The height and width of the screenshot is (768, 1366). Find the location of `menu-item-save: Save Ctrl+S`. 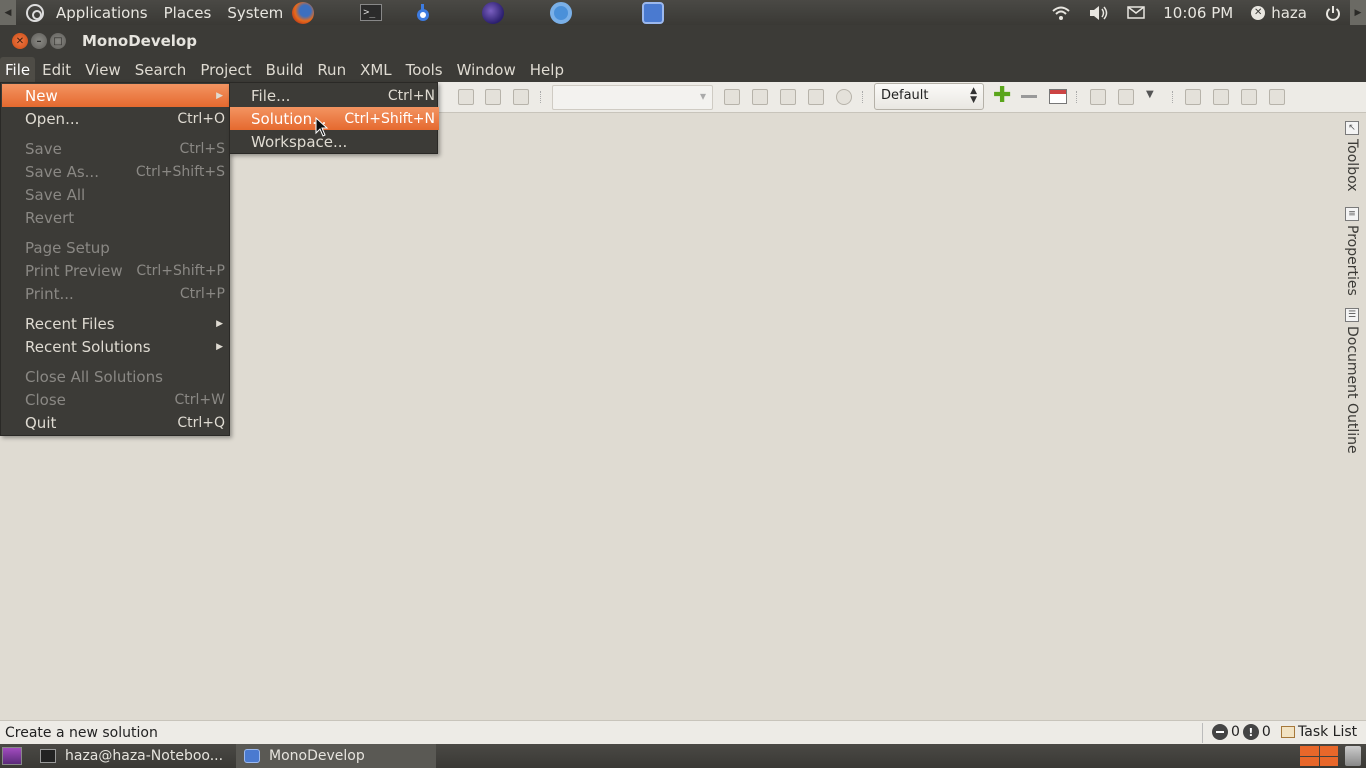

menu-item-save: Save Ctrl+S is located at coordinates (115, 148).